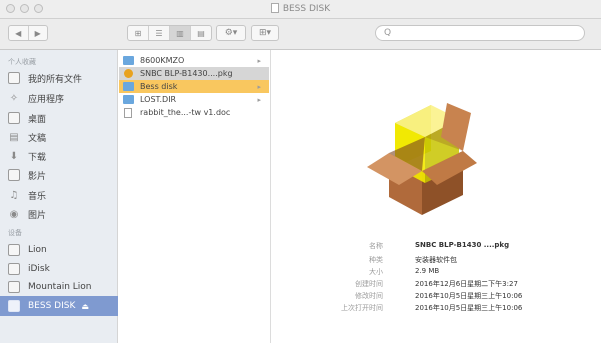  I want to click on info-value: SNBC BLP-B1430 ....pkg, so click(462, 245).